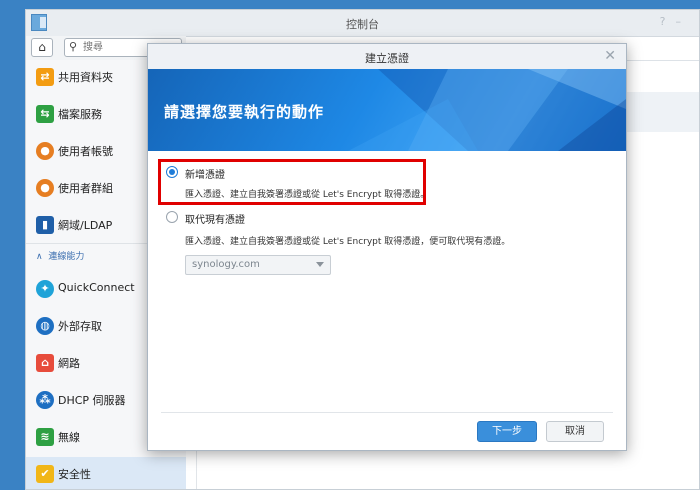  Describe the element at coordinates (172, 217) in the screenshot. I see `radio-replace-certificate` at that location.